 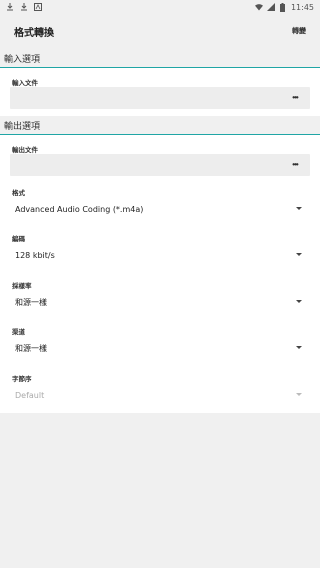 I want to click on input-file-field: •••, so click(x=160, y=98).